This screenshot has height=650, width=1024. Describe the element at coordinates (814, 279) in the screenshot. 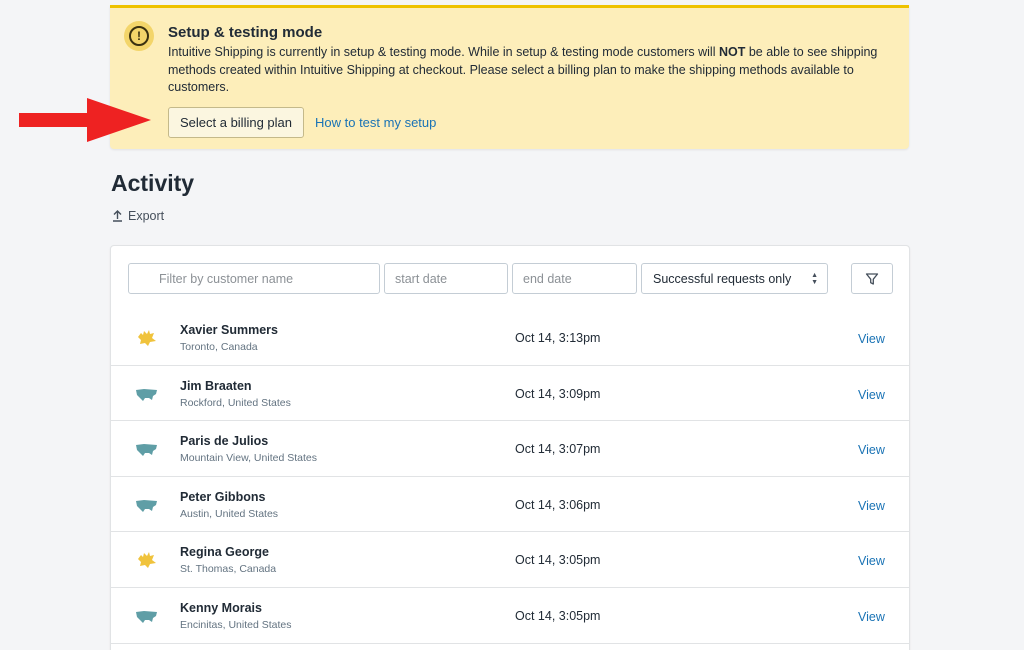

I see `select-chevron-icon: ▲ ▼` at that location.